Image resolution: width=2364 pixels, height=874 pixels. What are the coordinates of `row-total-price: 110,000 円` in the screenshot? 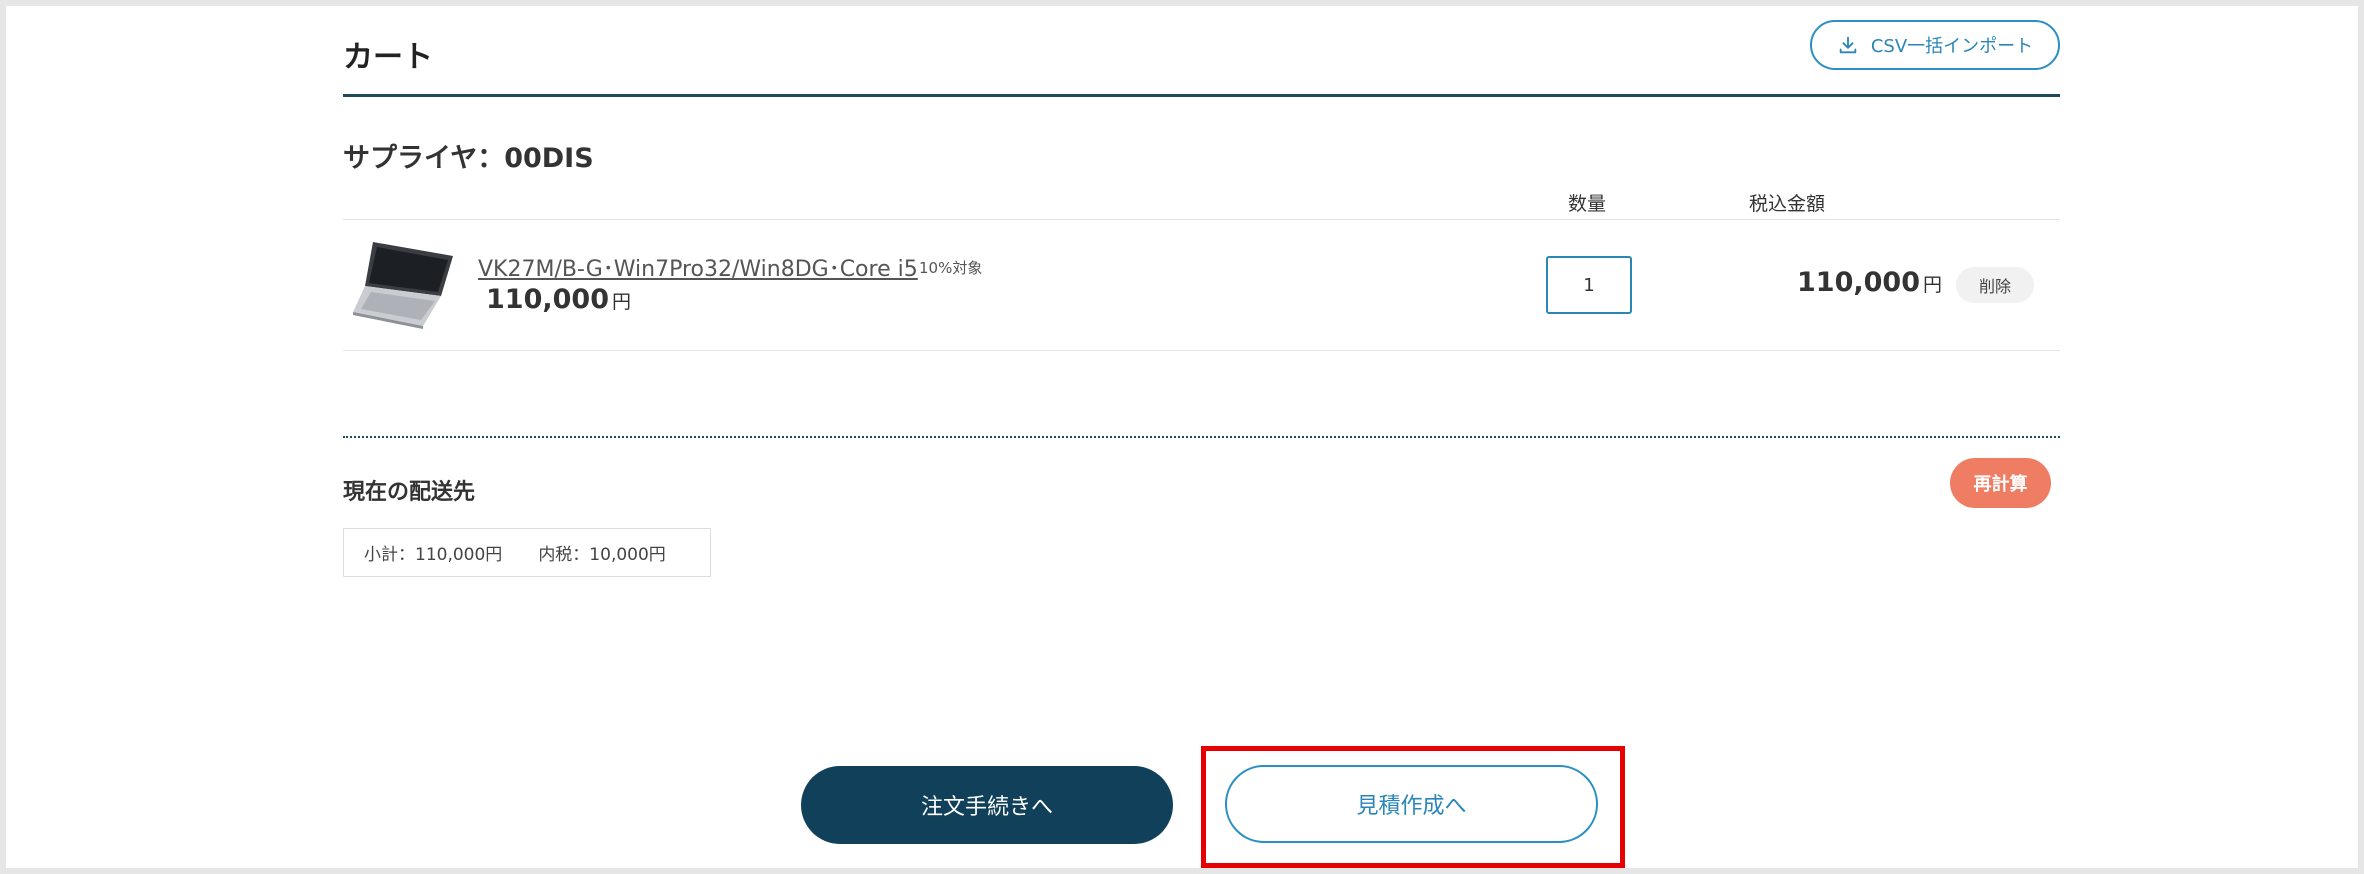 It's located at (1869, 282).